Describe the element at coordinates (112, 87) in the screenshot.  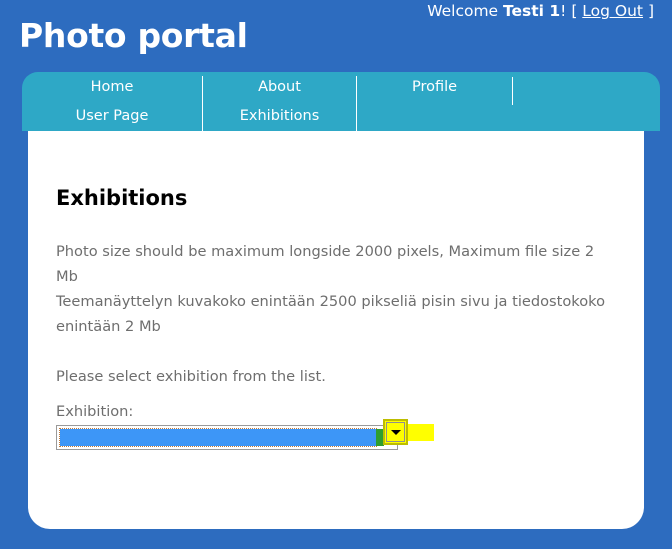
I see `nav-item-home: Home` at that location.